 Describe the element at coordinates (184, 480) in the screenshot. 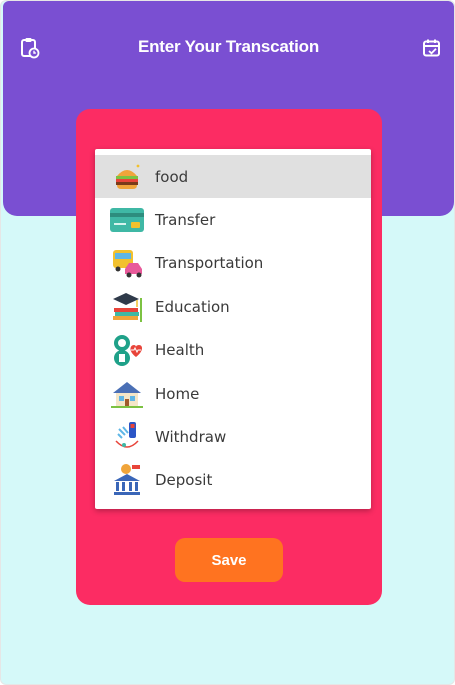

I see `dropdown-item-label: Deposit` at that location.